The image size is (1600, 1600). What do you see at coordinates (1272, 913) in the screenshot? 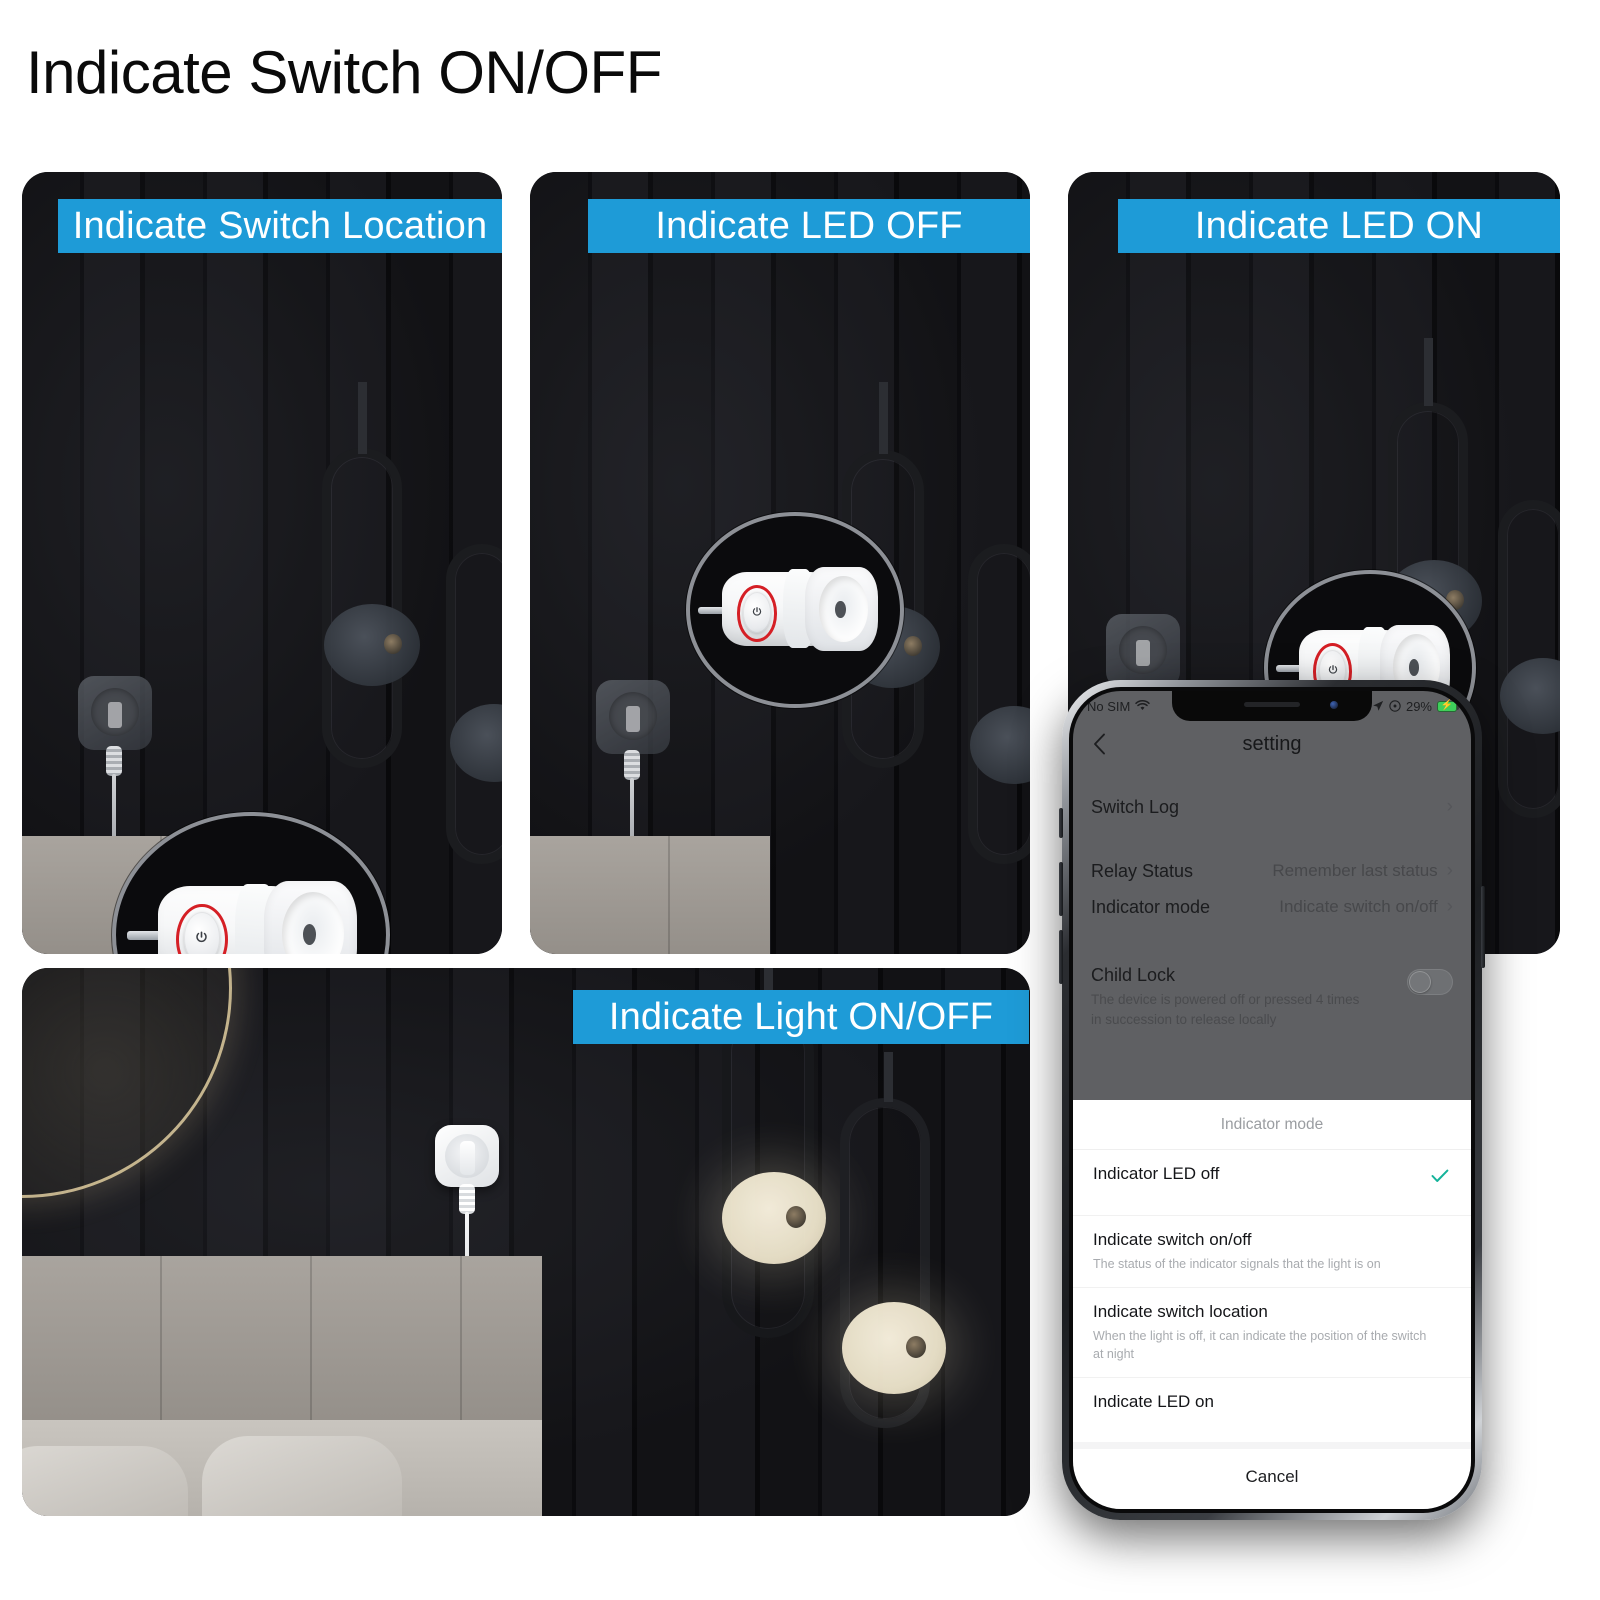
I see `settings-row-indicator-mode: Indicator mode Indicate switch on/off ›` at bounding box center [1272, 913].